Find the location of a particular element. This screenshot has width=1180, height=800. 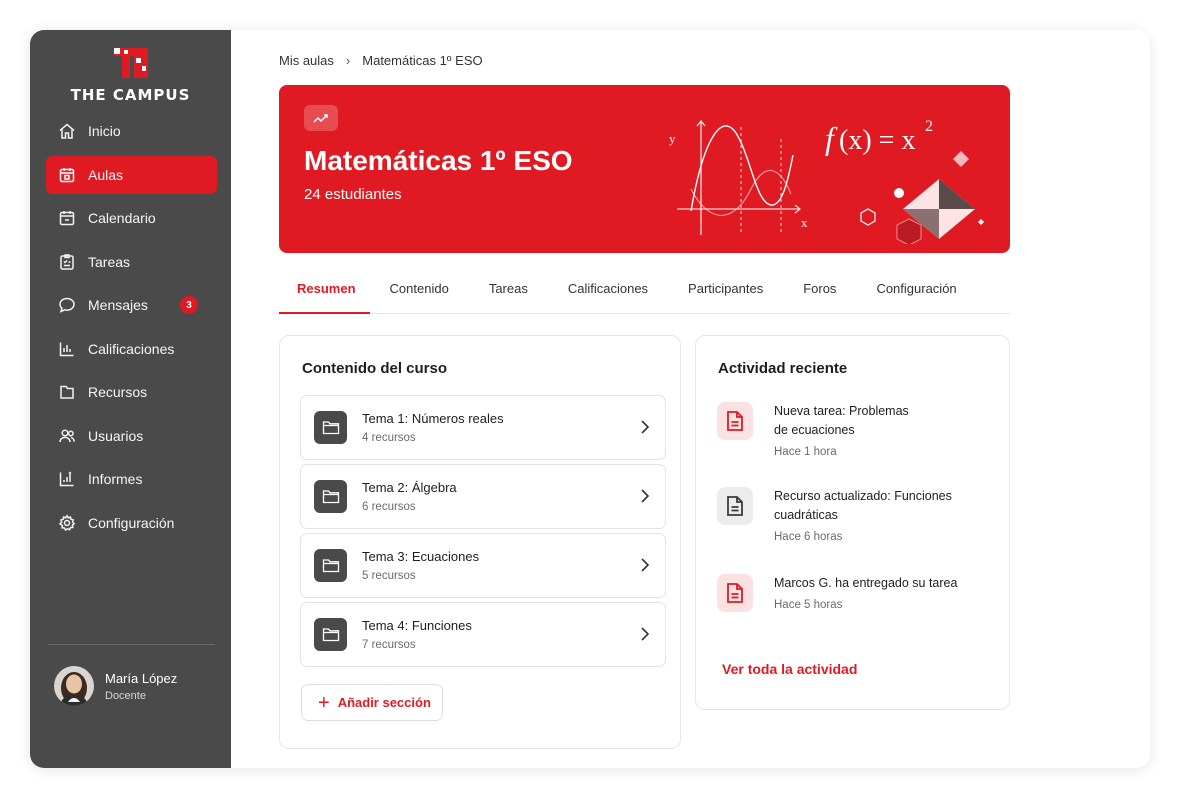

brand-name: THE CAMPUS is located at coordinates (130, 95).